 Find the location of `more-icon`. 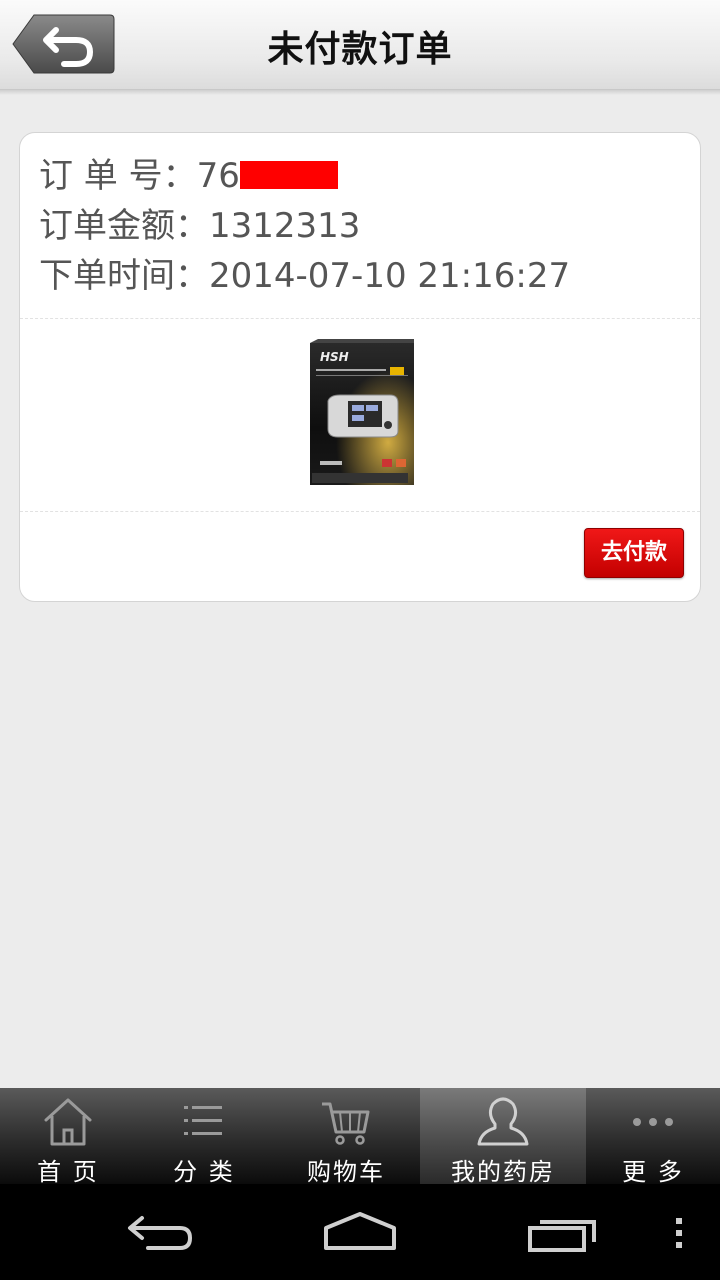

more-icon is located at coordinates (653, 1124).